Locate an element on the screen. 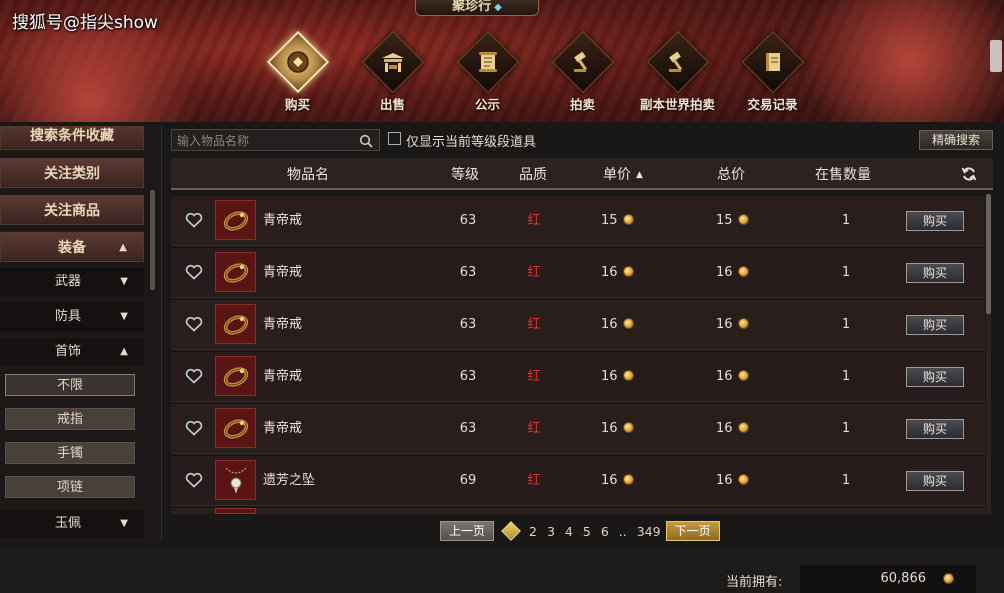  sidebar-scrollbar is located at coordinates (152, 240).